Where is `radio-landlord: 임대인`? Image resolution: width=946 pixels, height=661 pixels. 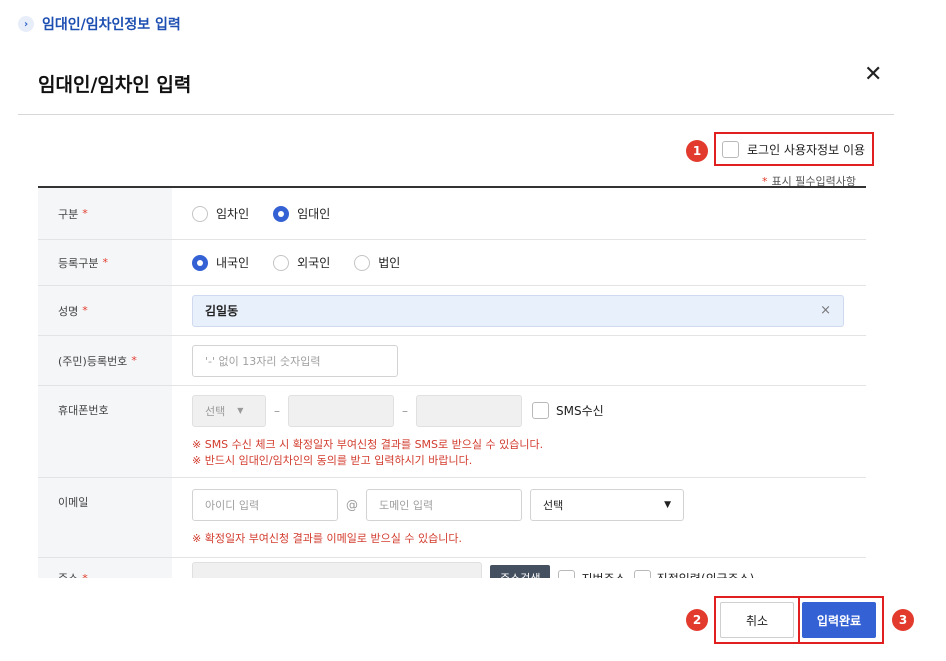 radio-landlord: 임대인 is located at coordinates (301, 213).